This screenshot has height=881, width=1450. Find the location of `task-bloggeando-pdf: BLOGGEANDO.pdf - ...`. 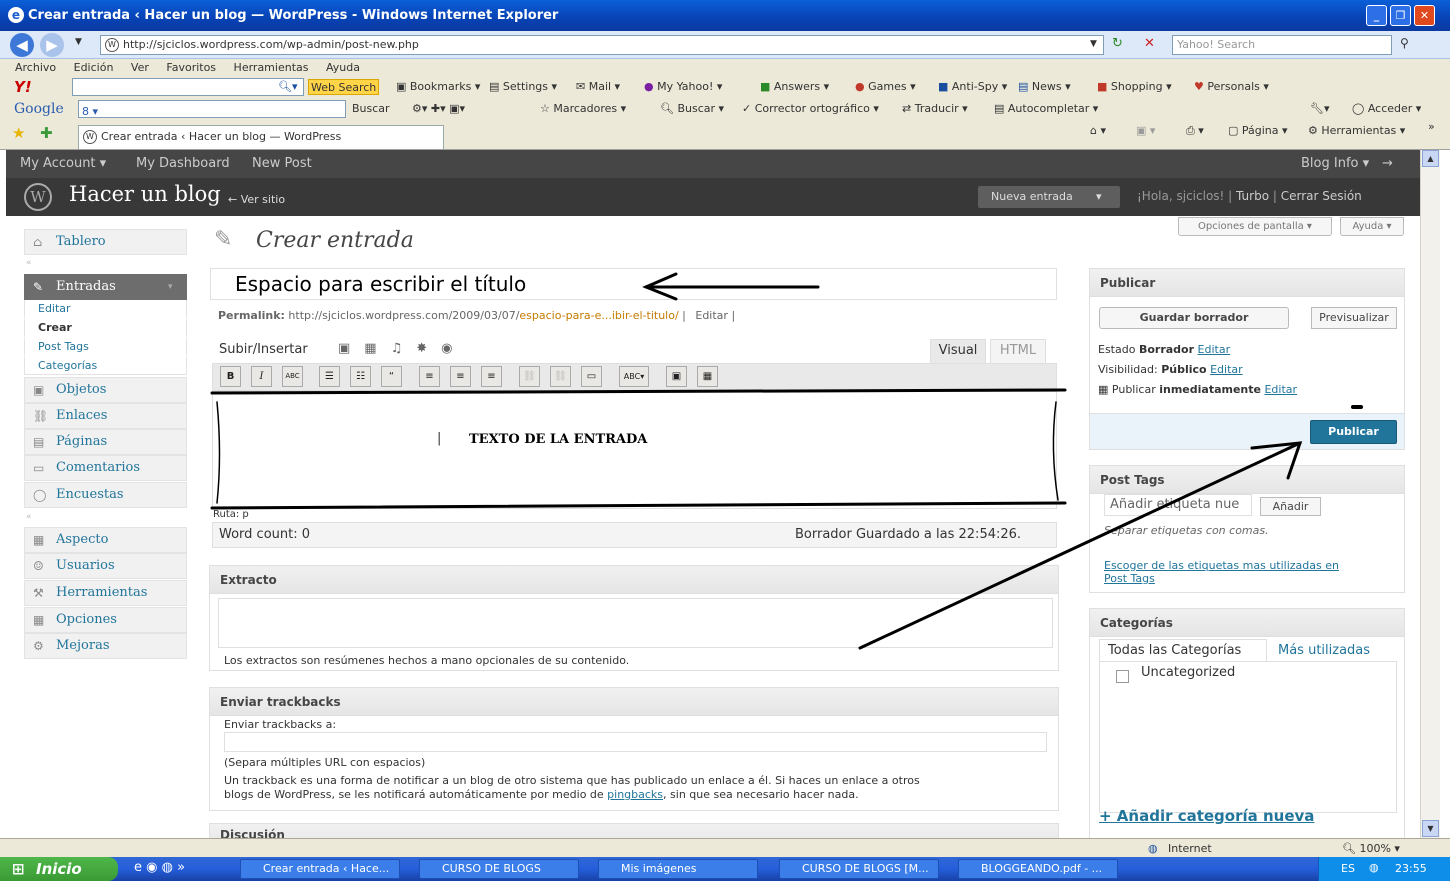

task-bloggeando-pdf: BLOGGEANDO.pdf - ... is located at coordinates (1038, 869).